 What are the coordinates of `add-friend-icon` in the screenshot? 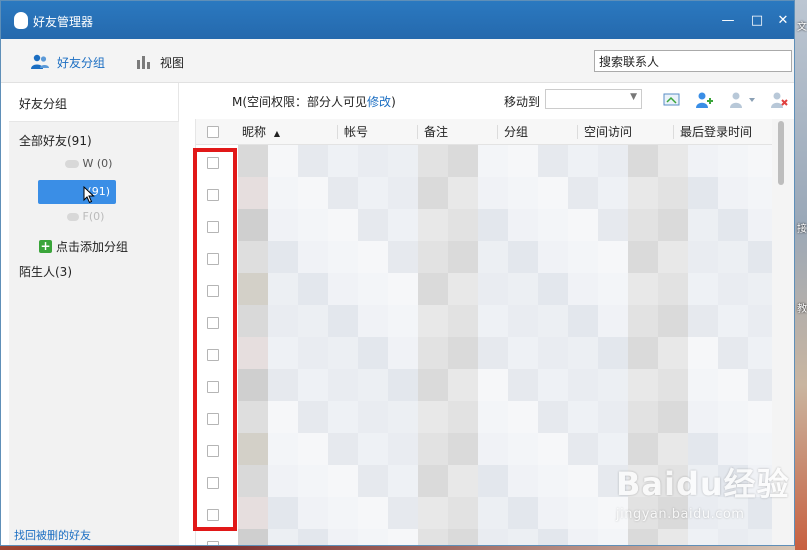 It's located at (704, 100).